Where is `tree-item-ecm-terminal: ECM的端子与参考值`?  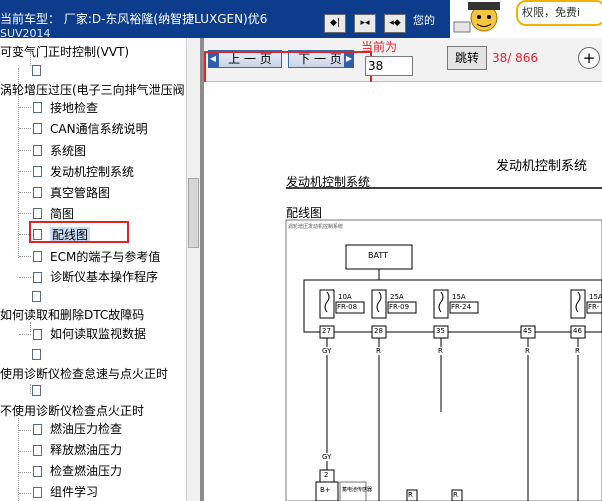
tree-item-ecm-terminal: ECM的端子与参考值 is located at coordinates (105, 257).